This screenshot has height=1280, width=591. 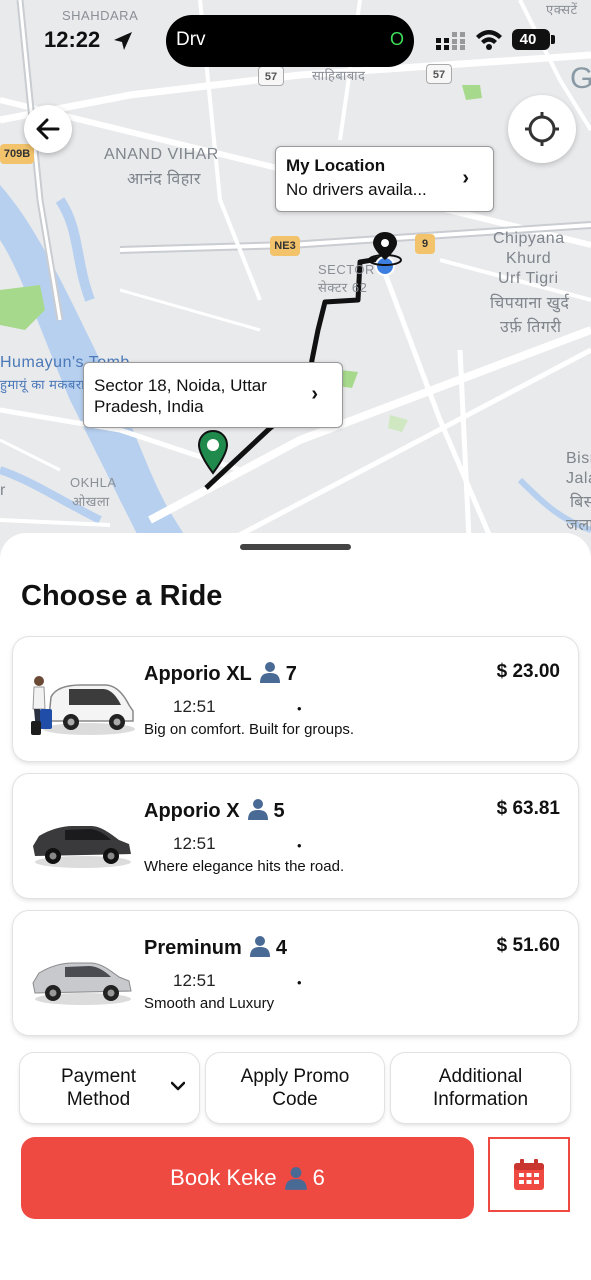 I want to click on promo-line2: Code, so click(x=295, y=1099).